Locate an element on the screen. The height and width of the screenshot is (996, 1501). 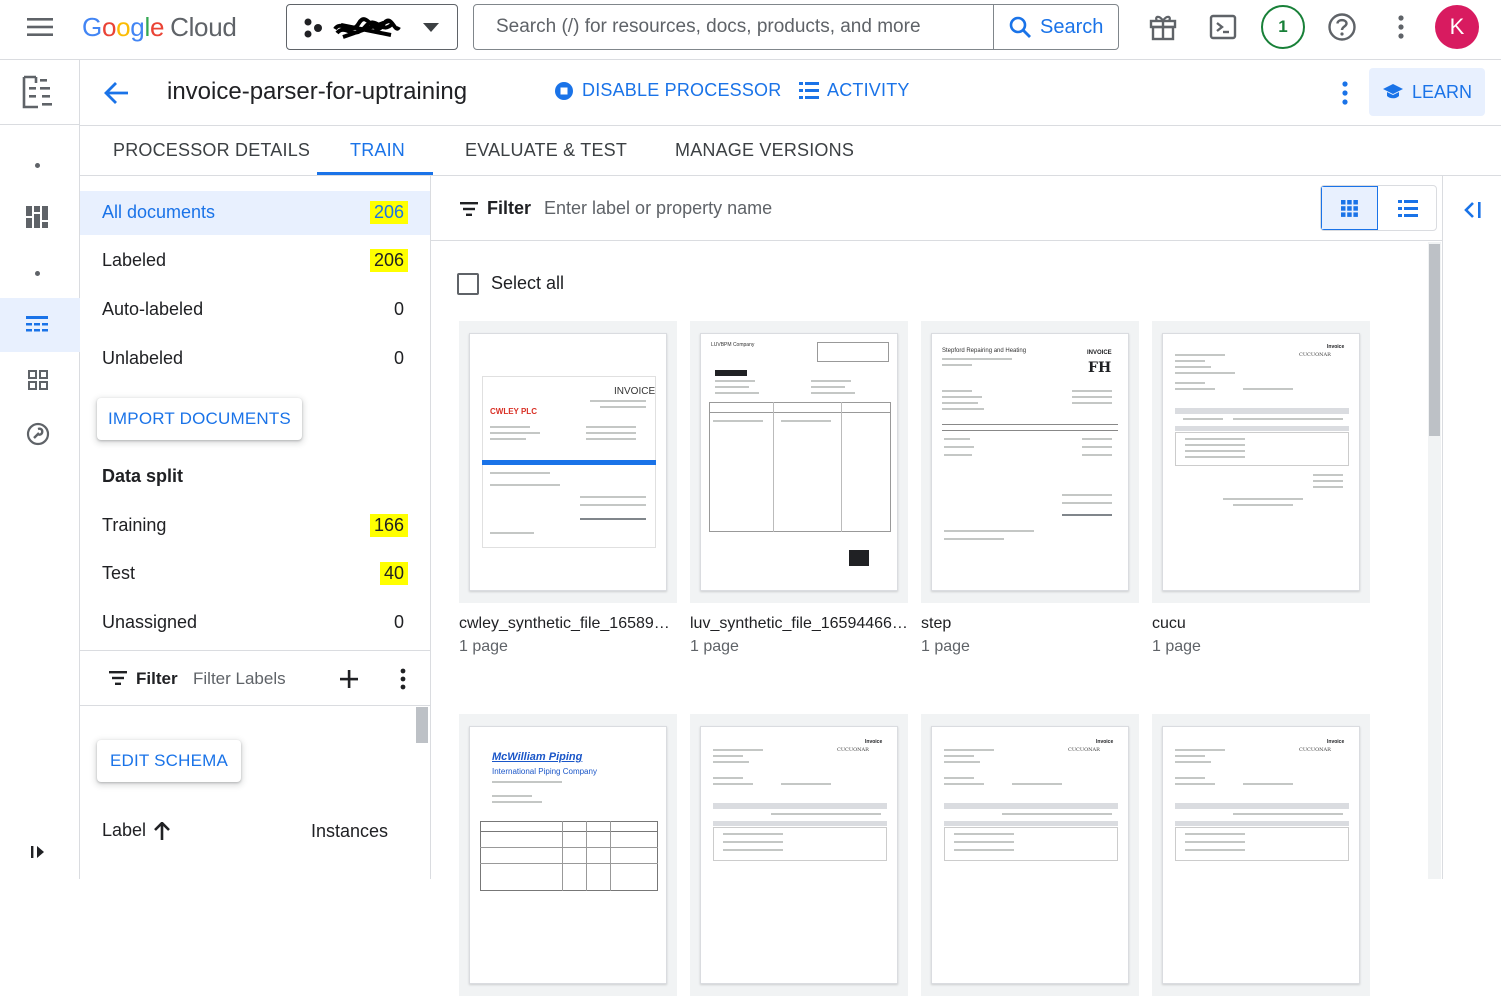
expand-rail-icon is located at coordinates (38, 852).